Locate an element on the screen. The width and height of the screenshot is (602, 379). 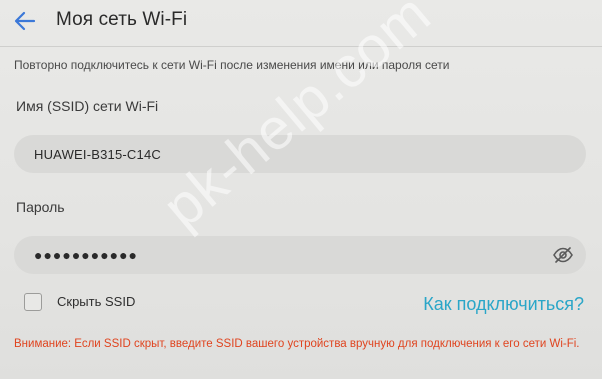
password-label: Пароль is located at coordinates (40, 207).